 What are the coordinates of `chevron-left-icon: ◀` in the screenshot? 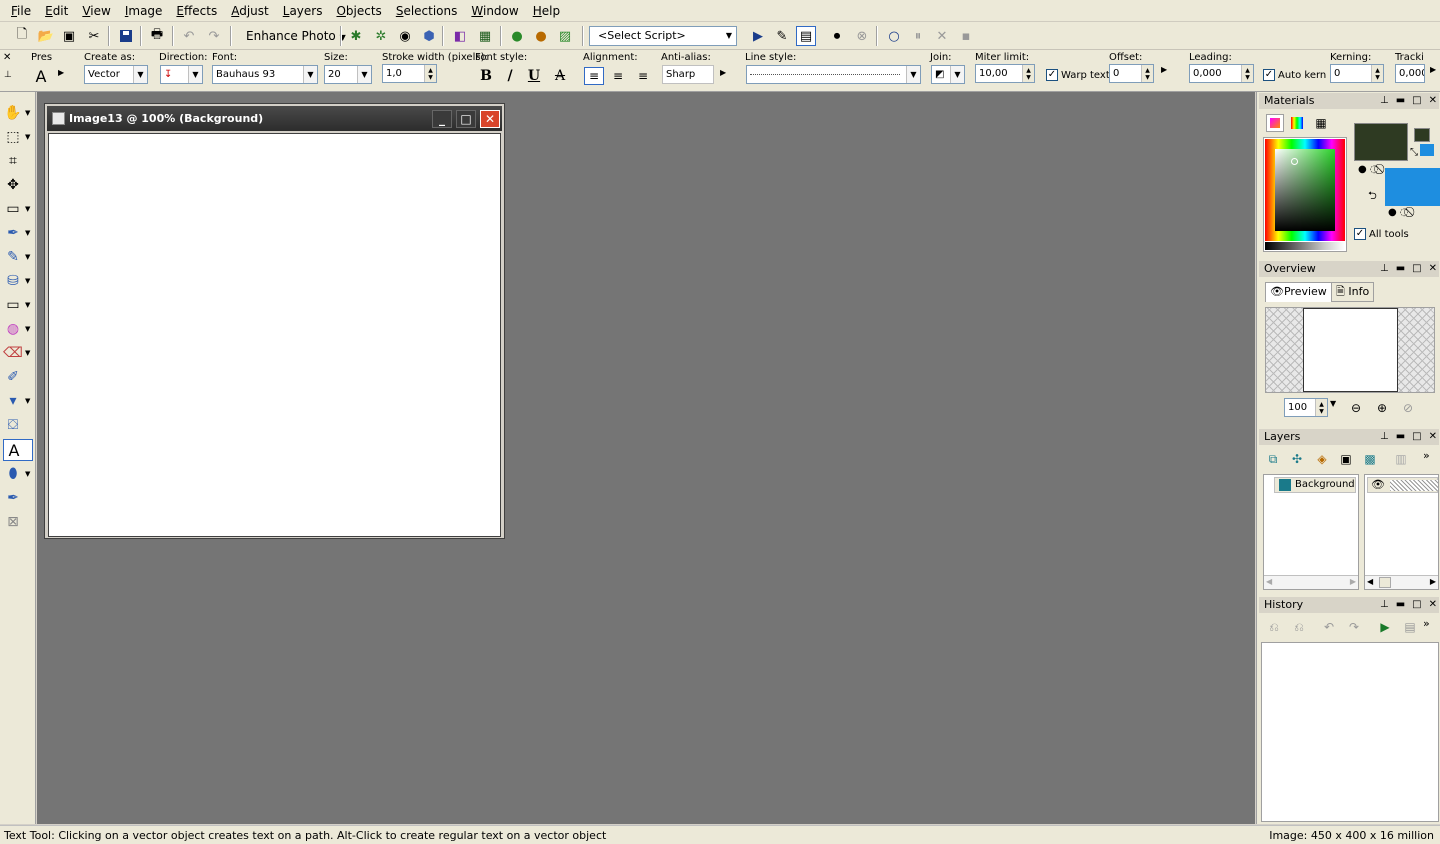 It's located at (1370, 581).